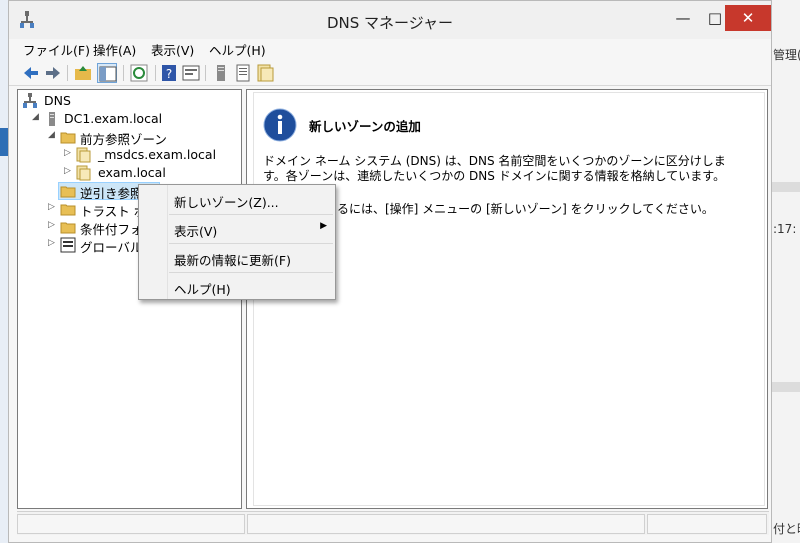 The image size is (800, 543). I want to click on log-icon, so click(68, 245).